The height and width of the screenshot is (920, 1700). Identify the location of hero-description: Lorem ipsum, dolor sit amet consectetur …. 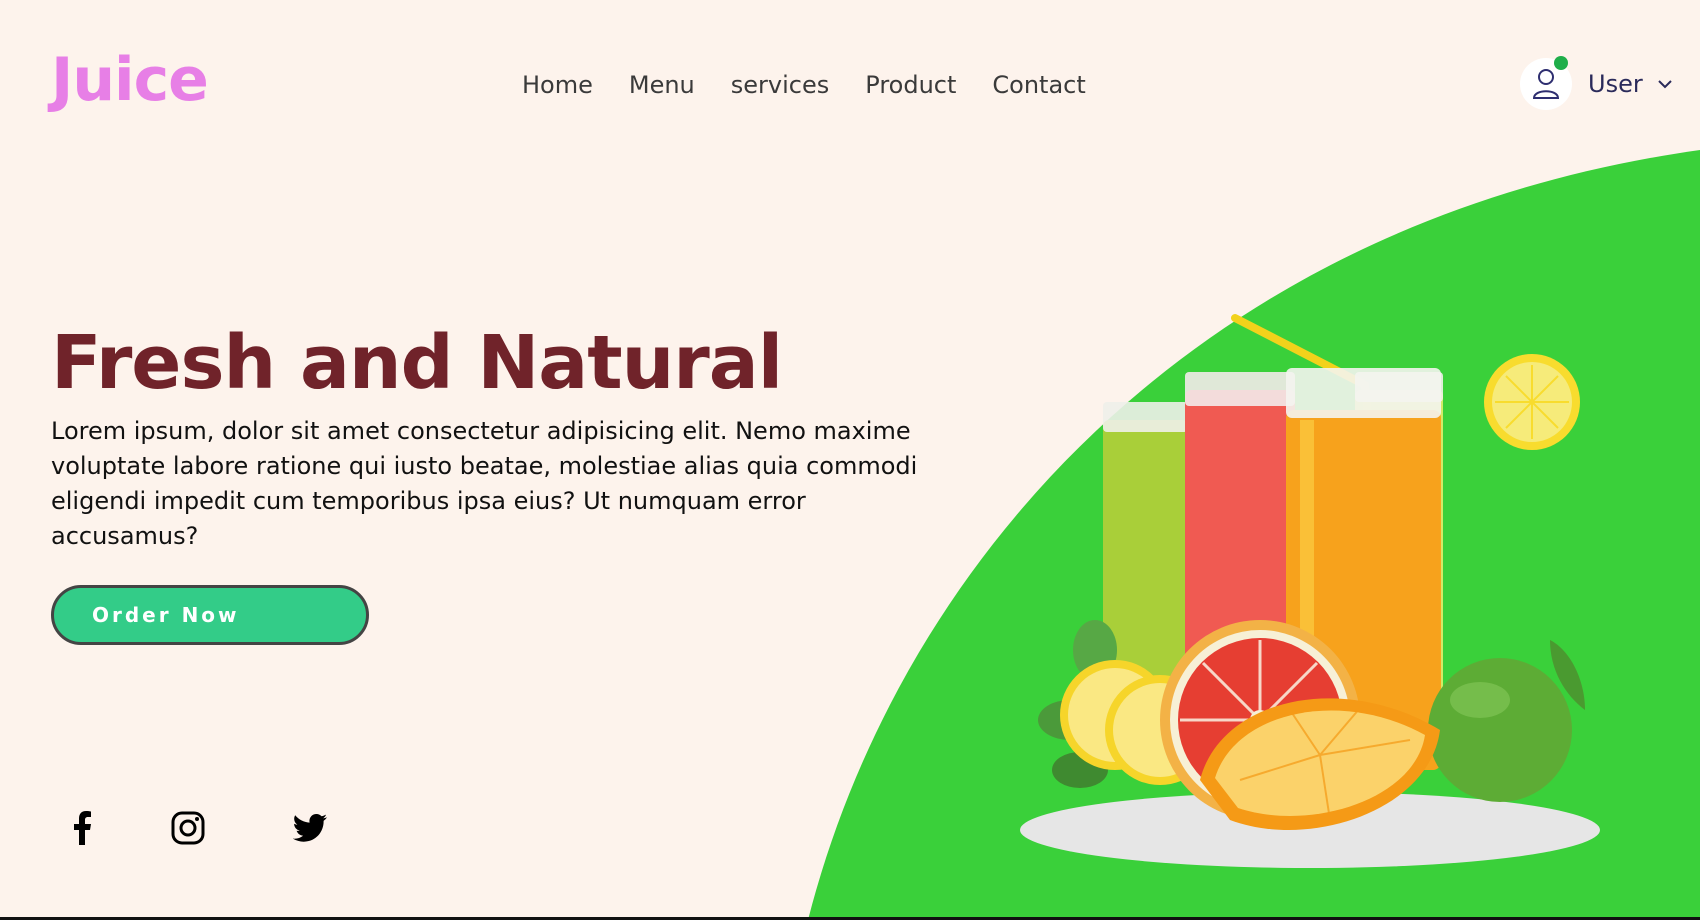
(484, 483).